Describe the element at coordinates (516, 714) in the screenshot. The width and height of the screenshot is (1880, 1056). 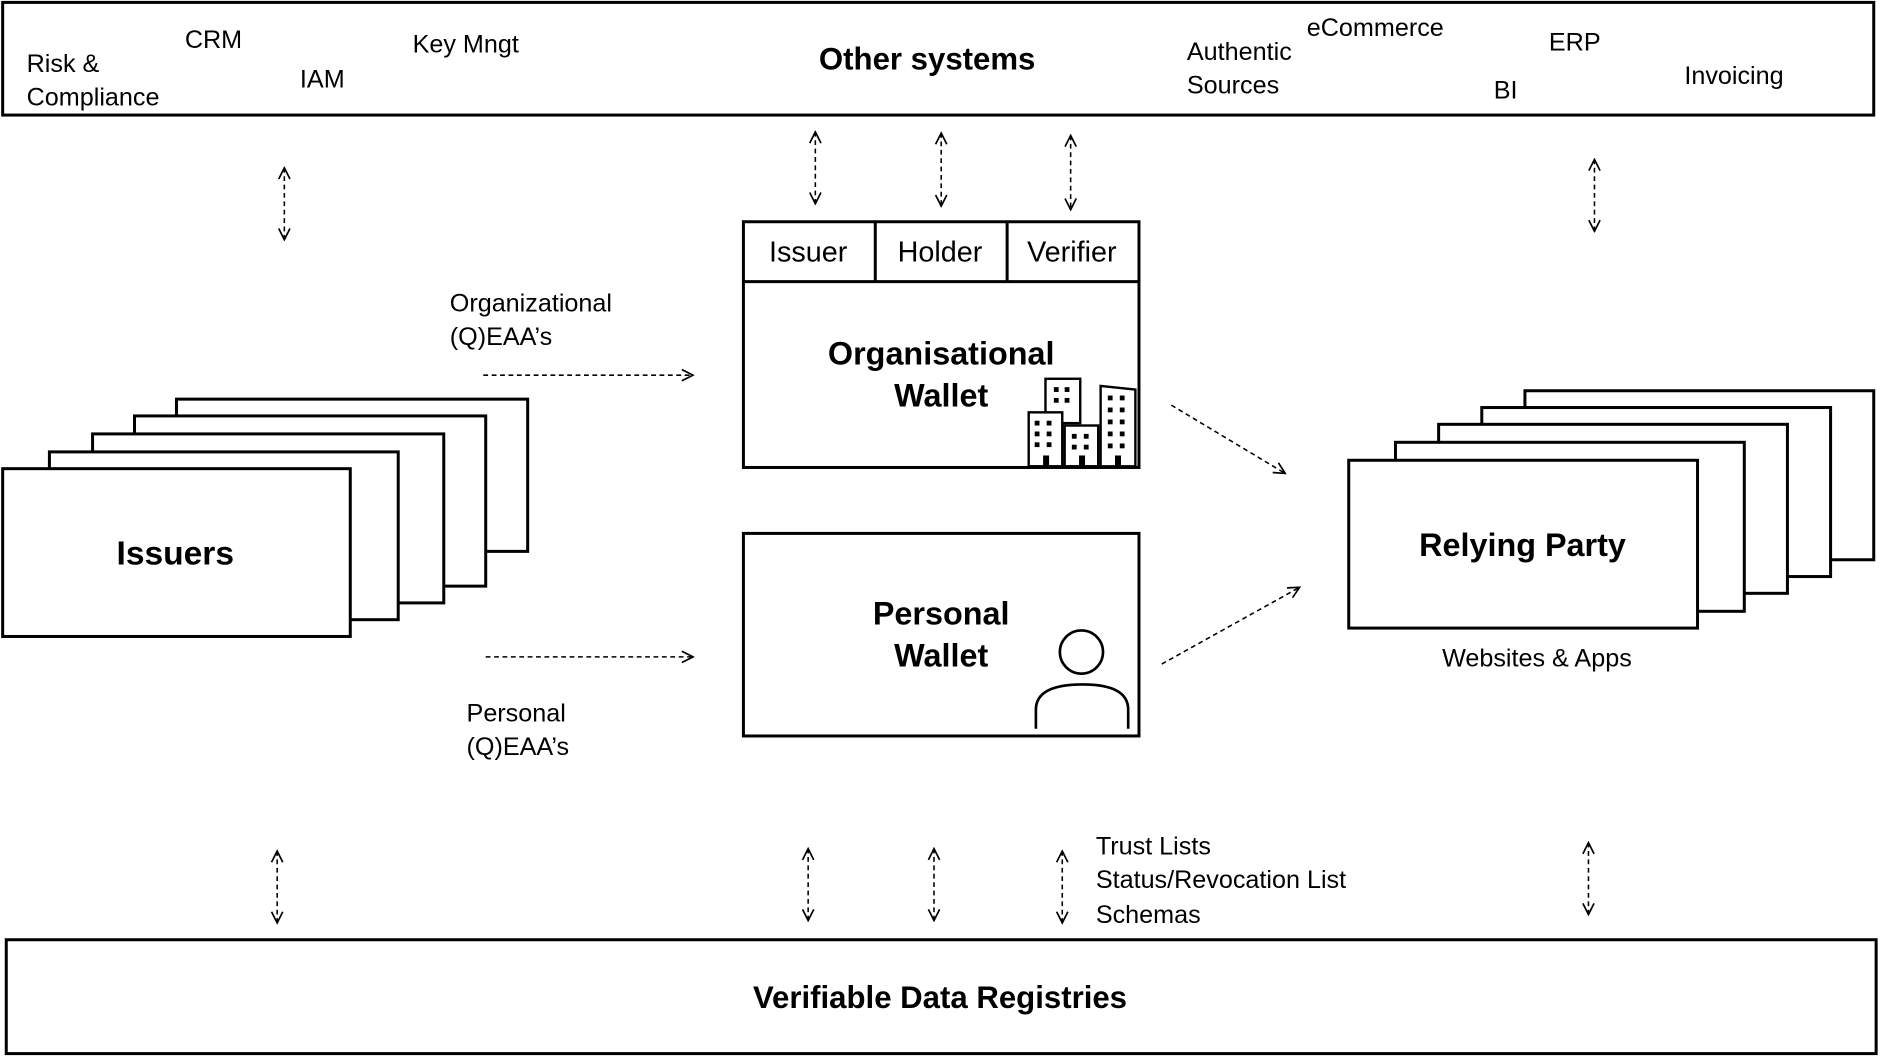
I see `personal-flow-label-1: Personal` at that location.